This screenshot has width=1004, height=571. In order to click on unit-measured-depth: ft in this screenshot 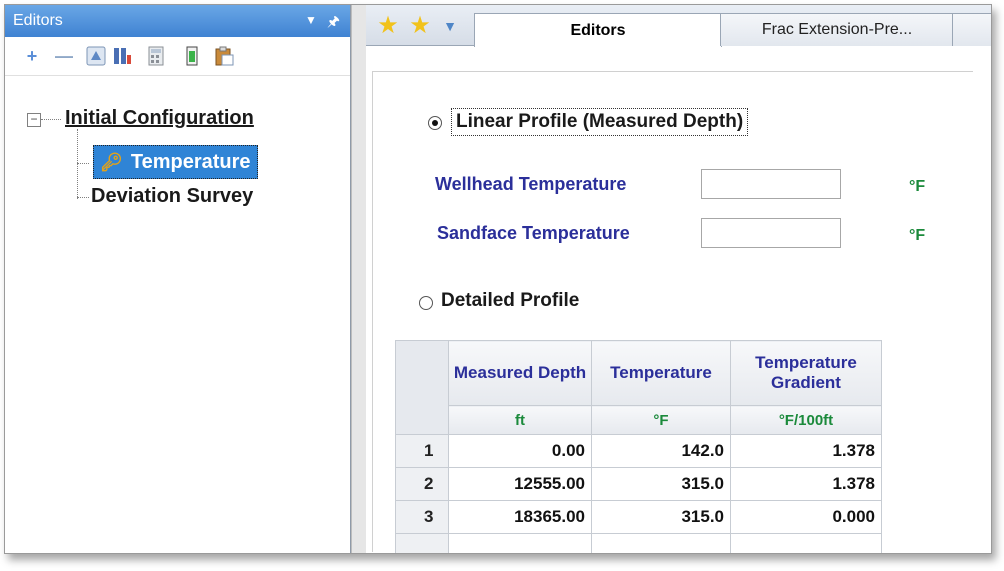, I will do `click(520, 420)`.